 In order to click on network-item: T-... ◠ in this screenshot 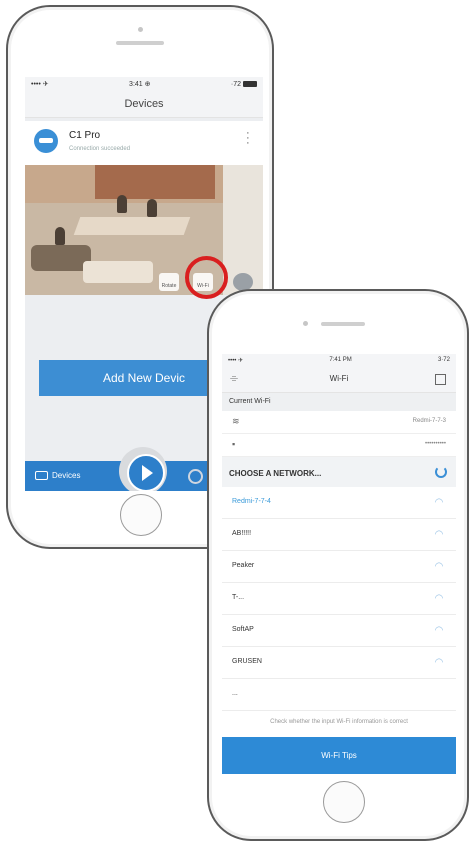, I will do `click(339, 599)`.